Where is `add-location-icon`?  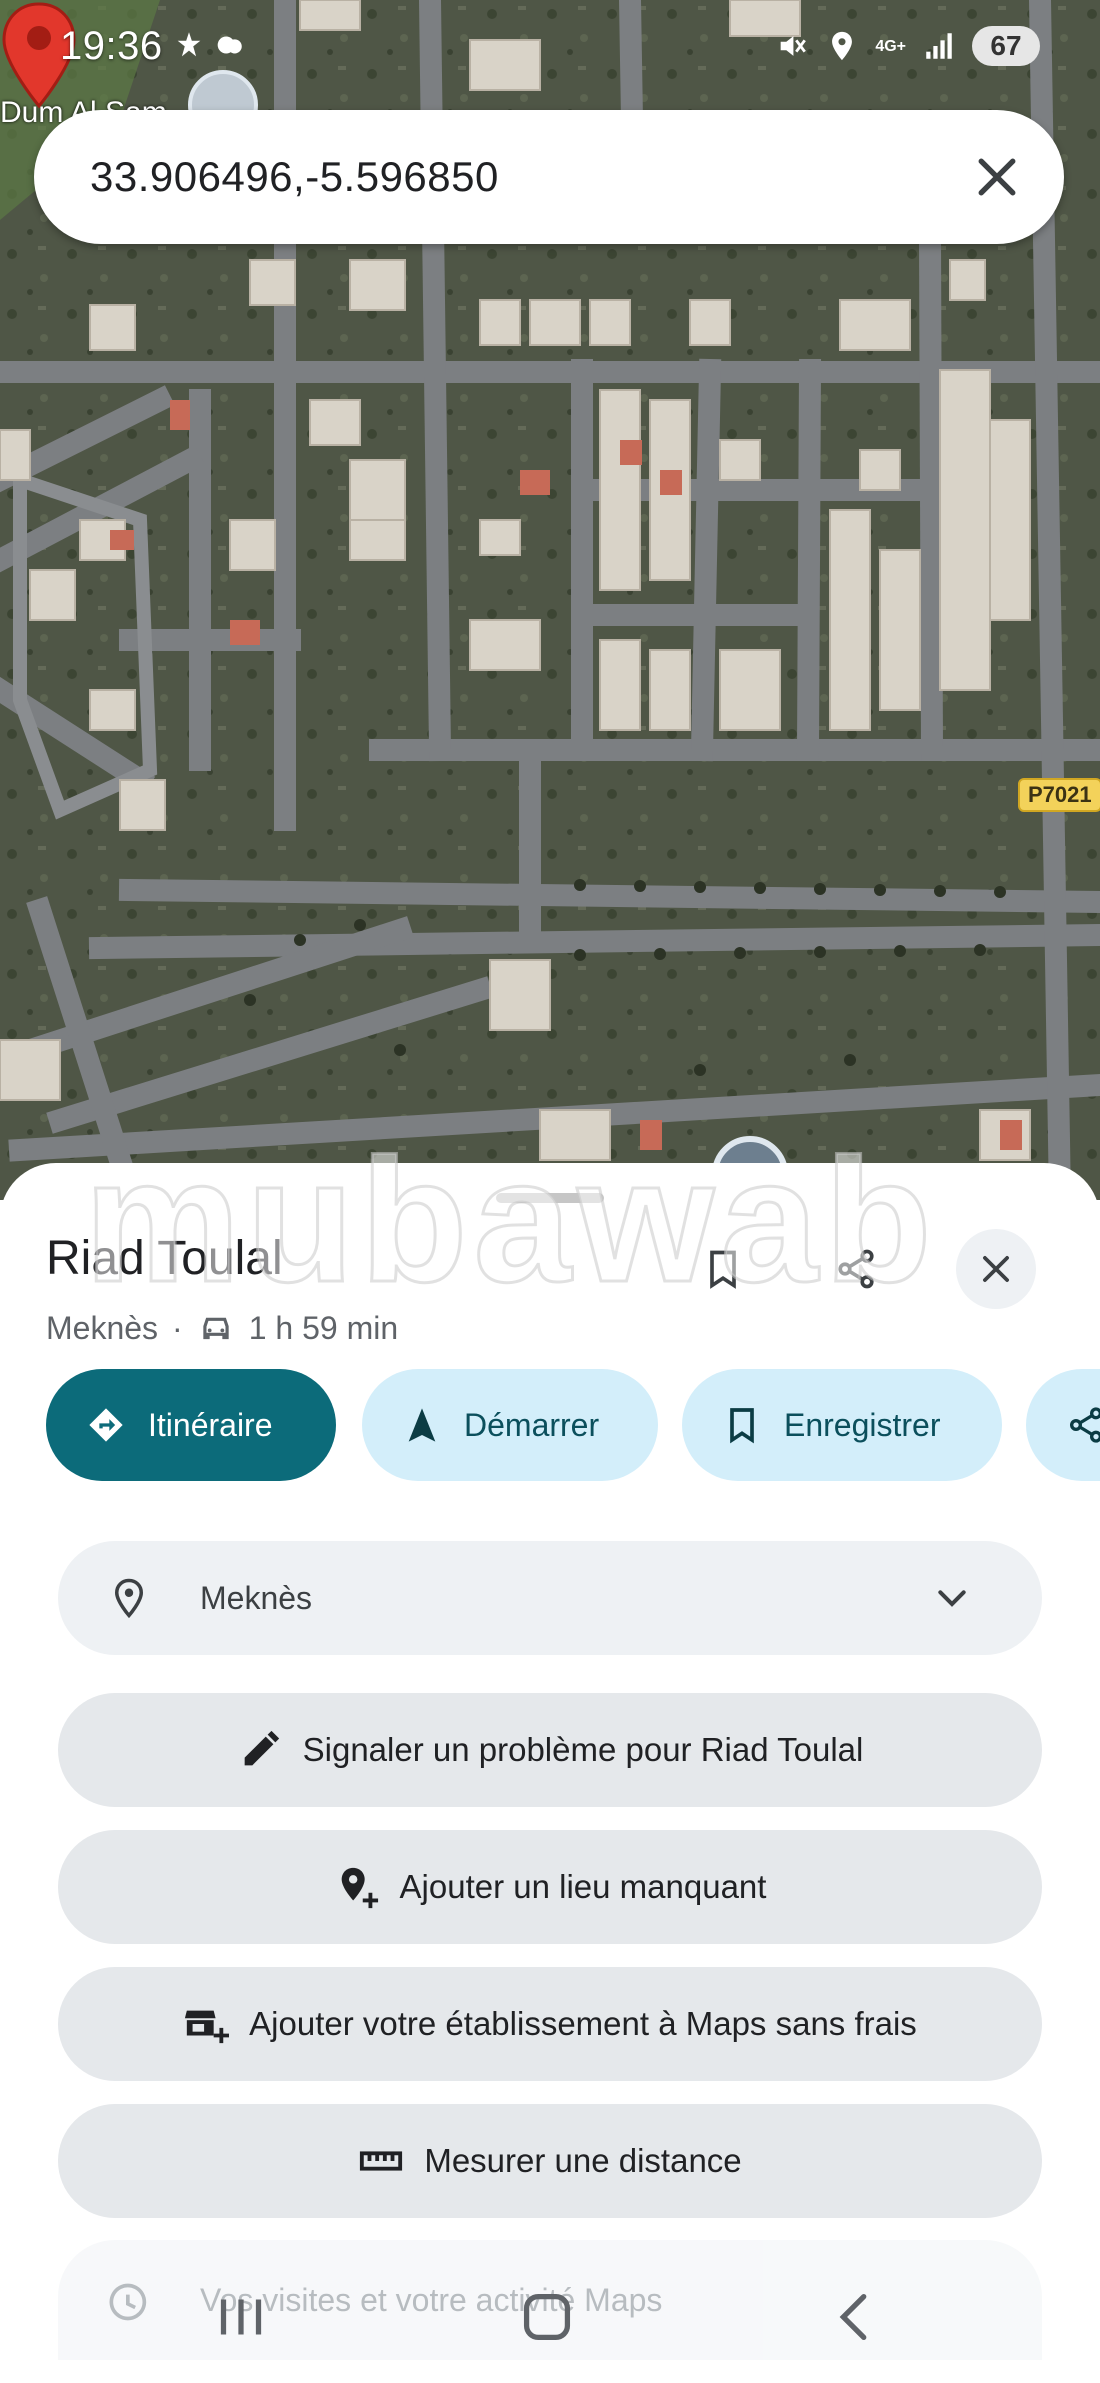
add-location-icon is located at coordinates (359, 1888).